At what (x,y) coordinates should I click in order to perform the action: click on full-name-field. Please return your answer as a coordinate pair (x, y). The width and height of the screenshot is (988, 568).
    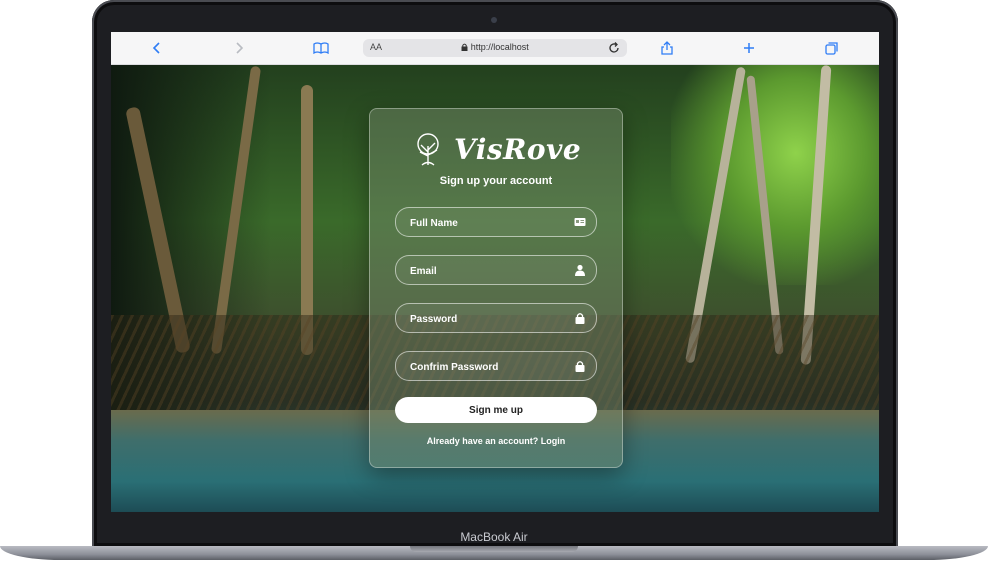
    Looking at the image, I should click on (496, 222).